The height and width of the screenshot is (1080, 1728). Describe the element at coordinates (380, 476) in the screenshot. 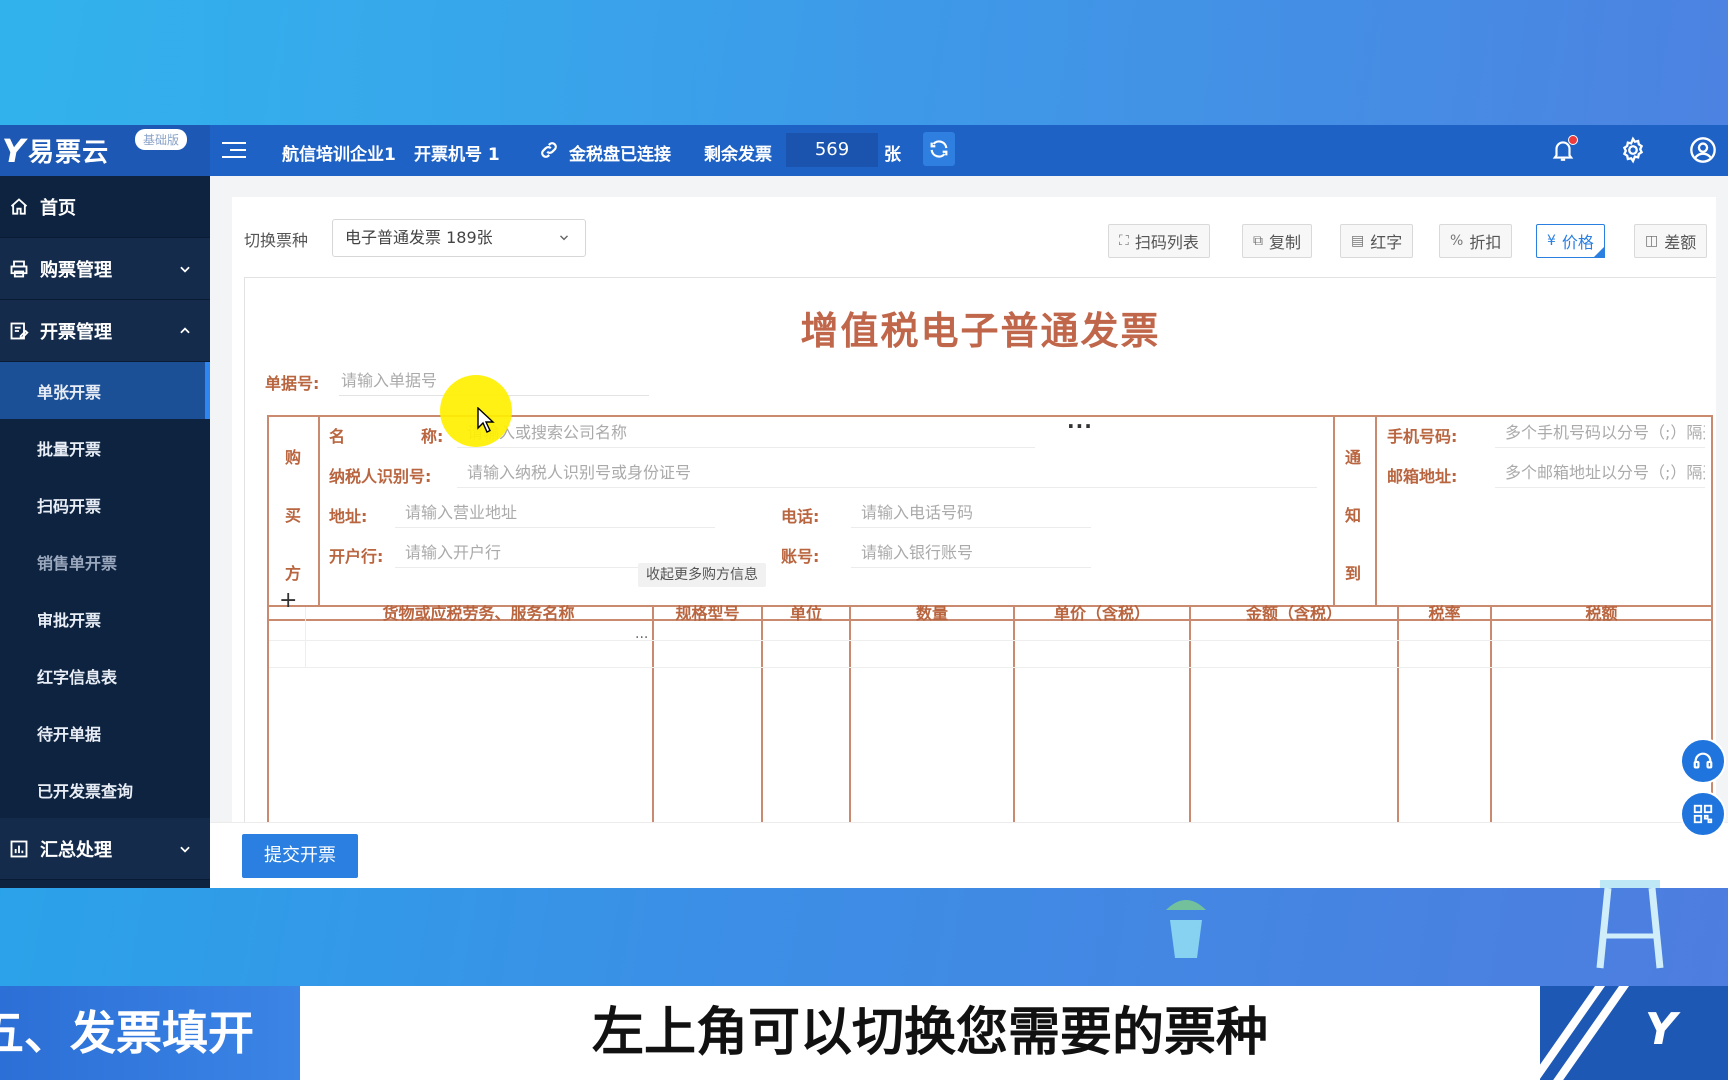

I see `taxid-label: 纳税人识别号:` at that location.